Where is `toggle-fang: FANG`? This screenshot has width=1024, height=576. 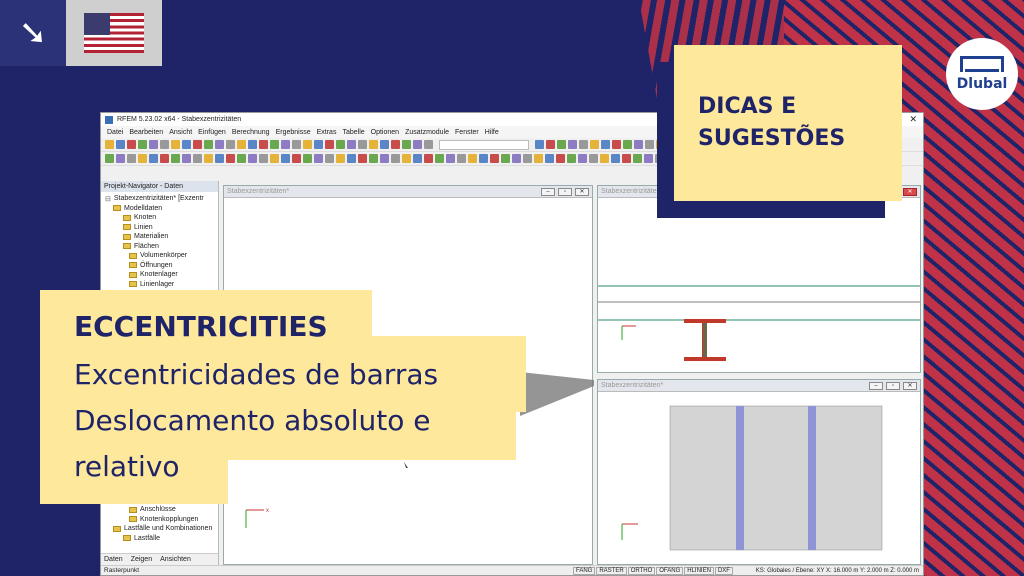
toggle-fang: FANG is located at coordinates (584, 570).